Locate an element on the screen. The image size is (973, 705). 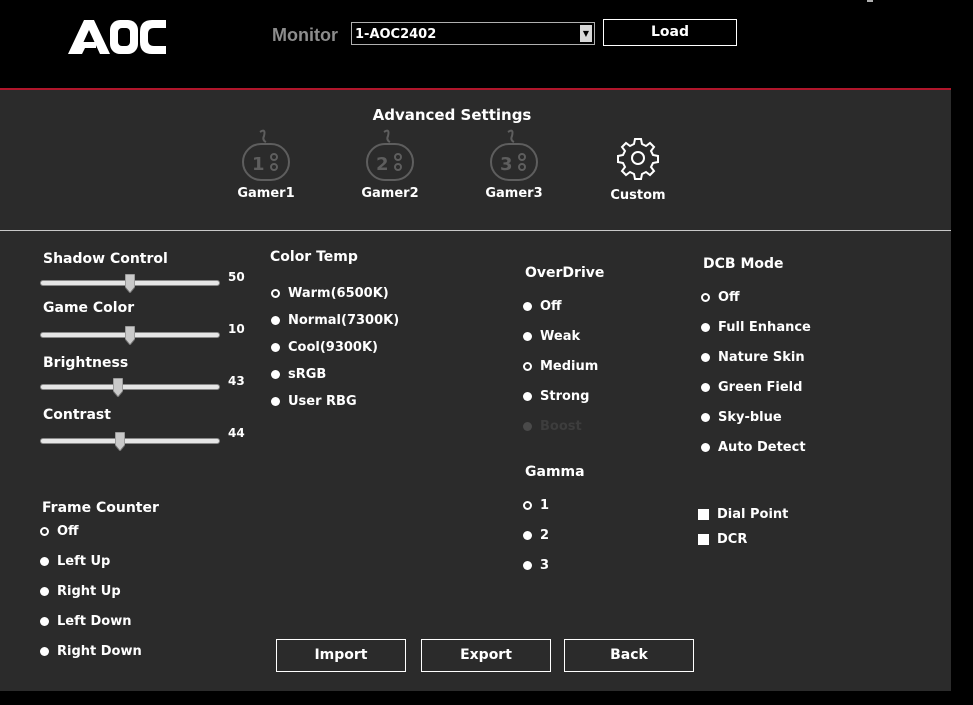
back-button: Back is located at coordinates (629, 655).